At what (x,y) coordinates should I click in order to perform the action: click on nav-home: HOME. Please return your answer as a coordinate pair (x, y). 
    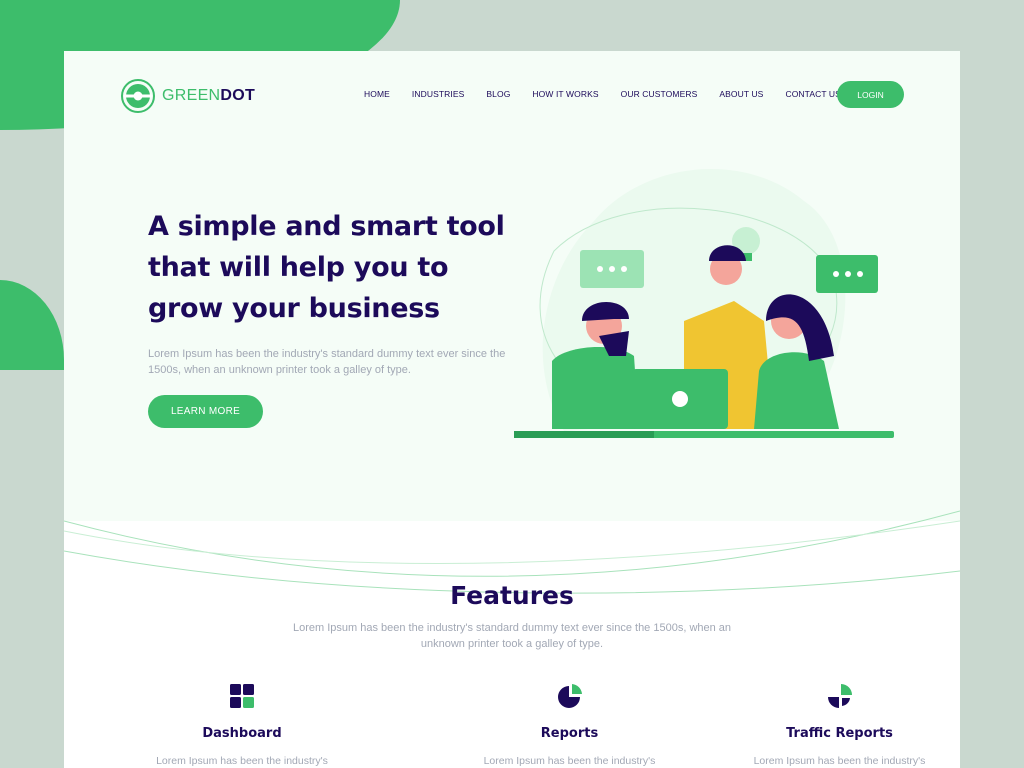
    Looking at the image, I should click on (377, 94).